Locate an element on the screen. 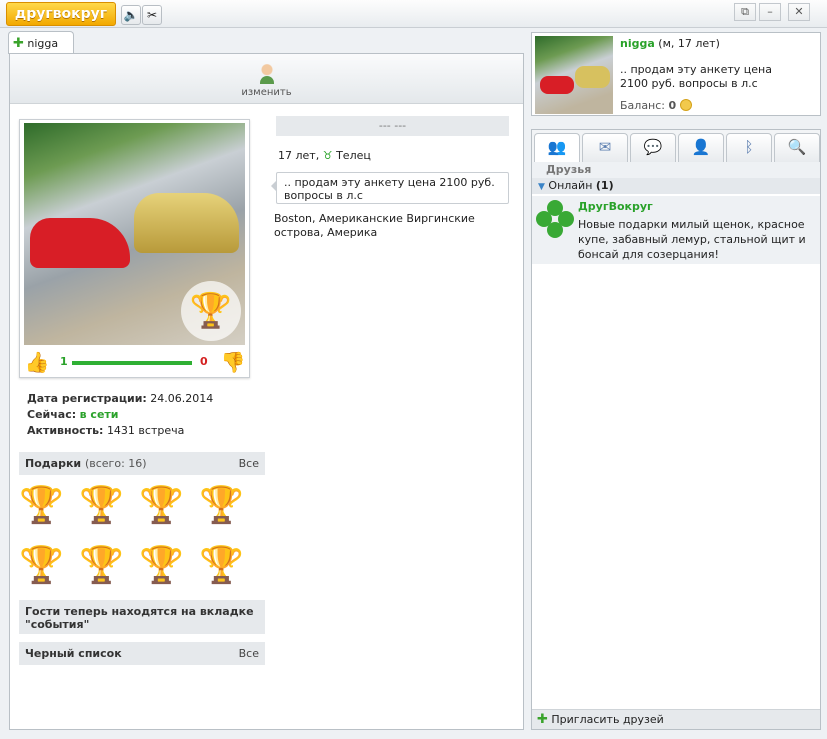 The width and height of the screenshot is (827, 739). friends-title: Друзья is located at coordinates (676, 170).